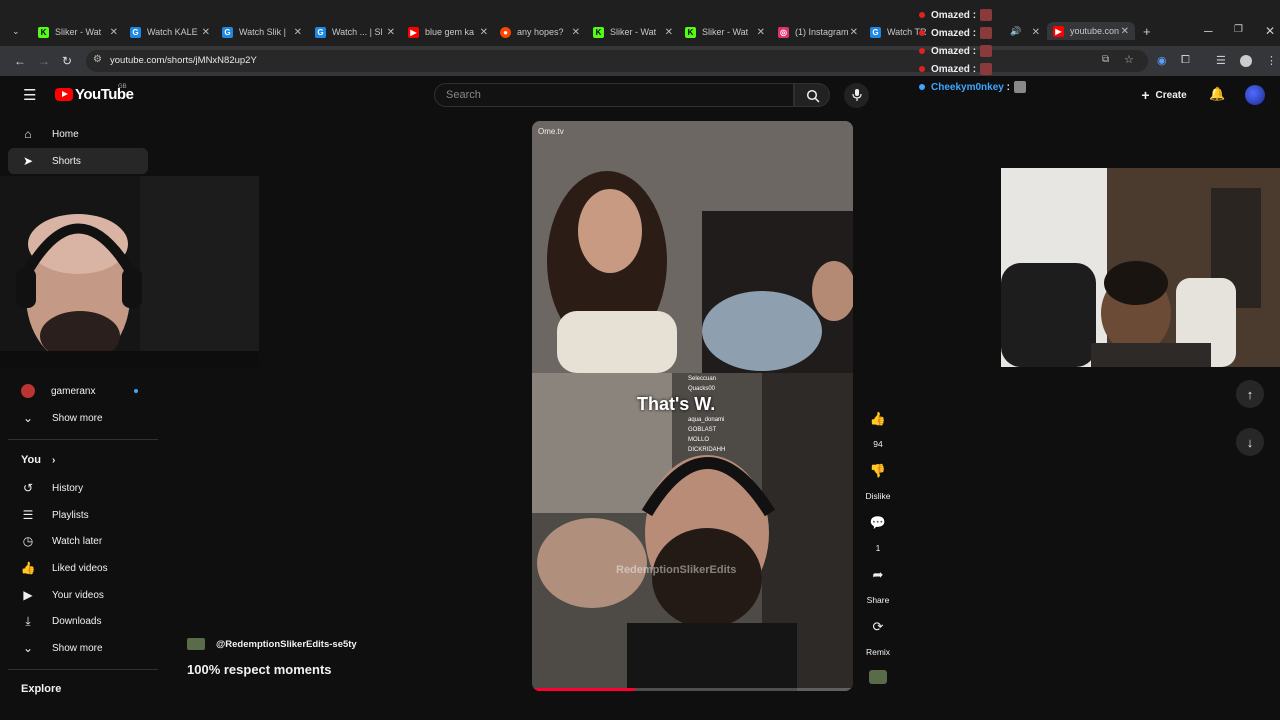 This screenshot has height=720, width=1280. What do you see at coordinates (1162, 60) in the screenshot?
I see `media-control-icon: ◉` at bounding box center [1162, 60].